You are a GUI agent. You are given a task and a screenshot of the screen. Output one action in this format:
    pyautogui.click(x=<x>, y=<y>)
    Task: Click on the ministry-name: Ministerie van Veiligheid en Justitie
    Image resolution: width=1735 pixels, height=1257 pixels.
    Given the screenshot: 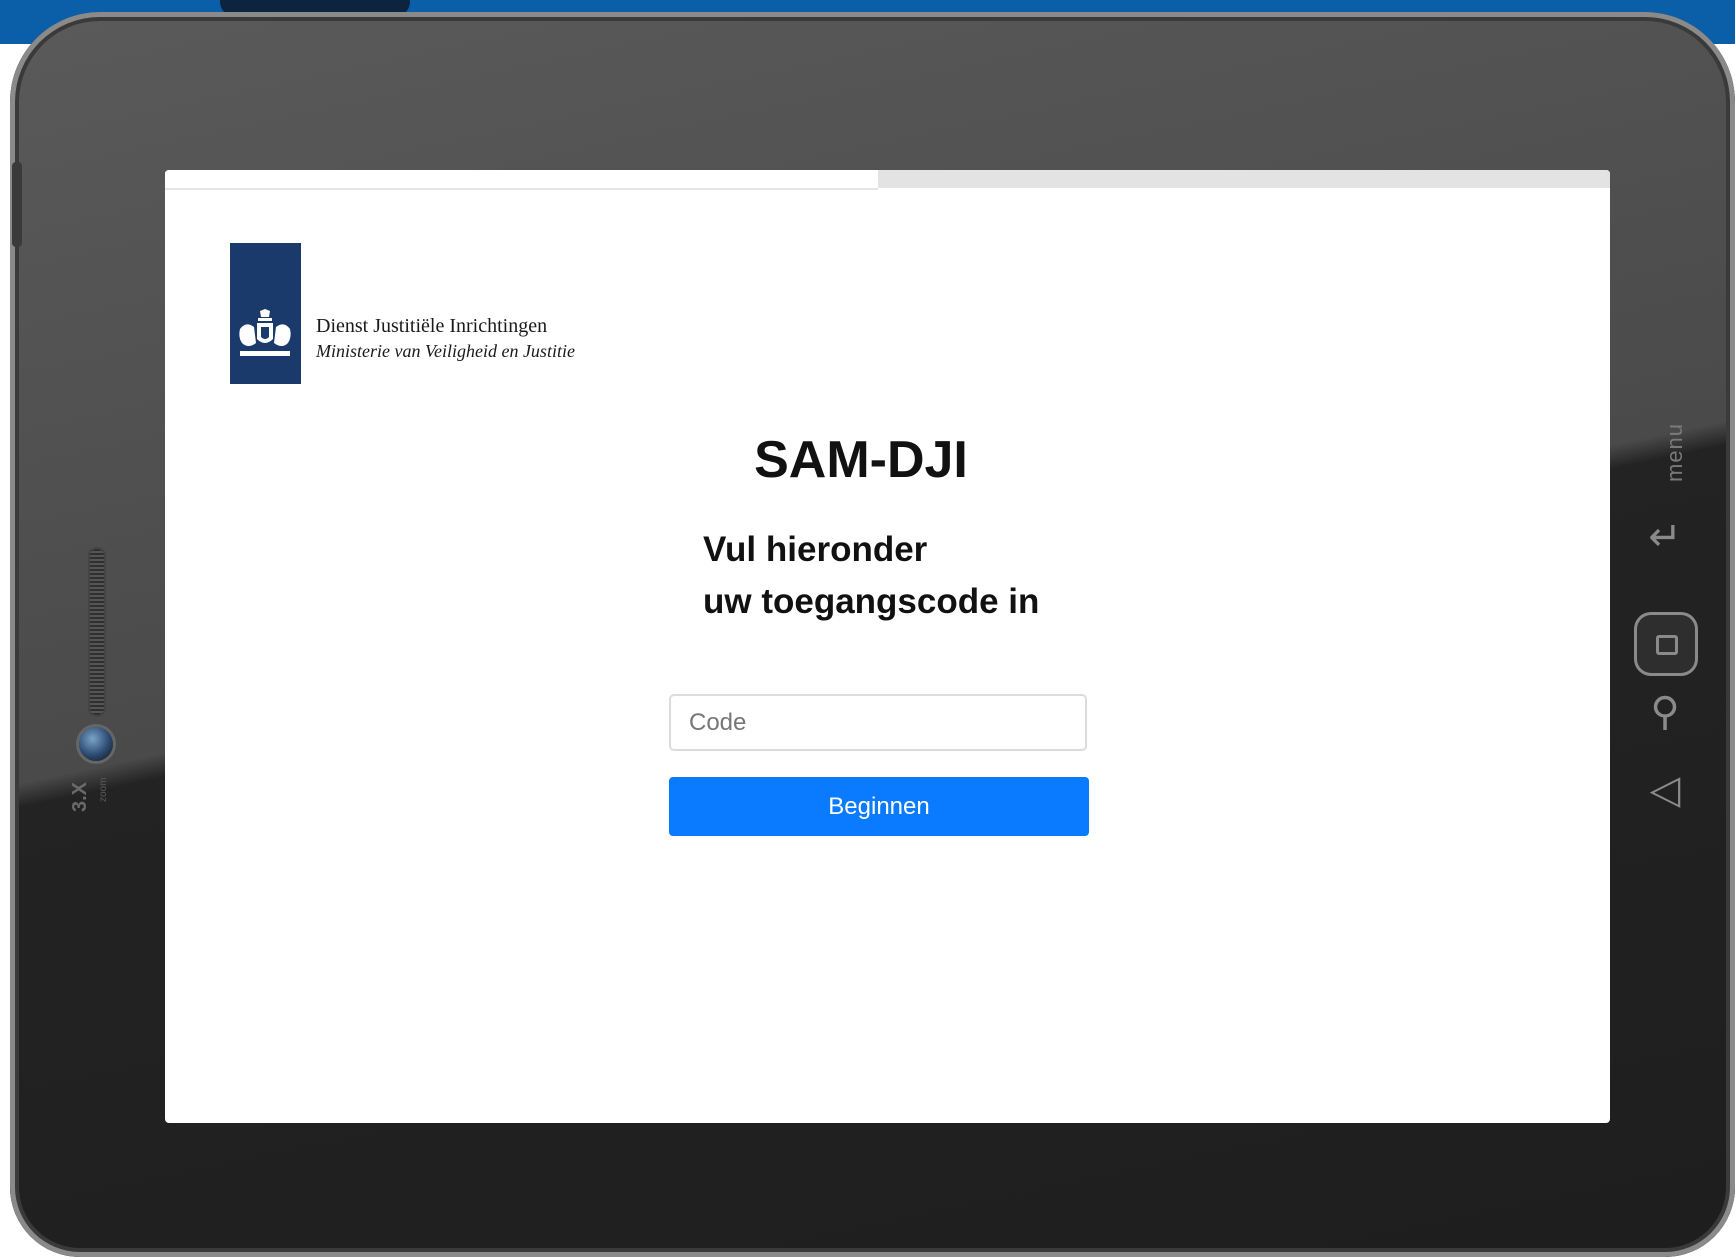 What is the action you would take?
    pyautogui.click(x=445, y=351)
    